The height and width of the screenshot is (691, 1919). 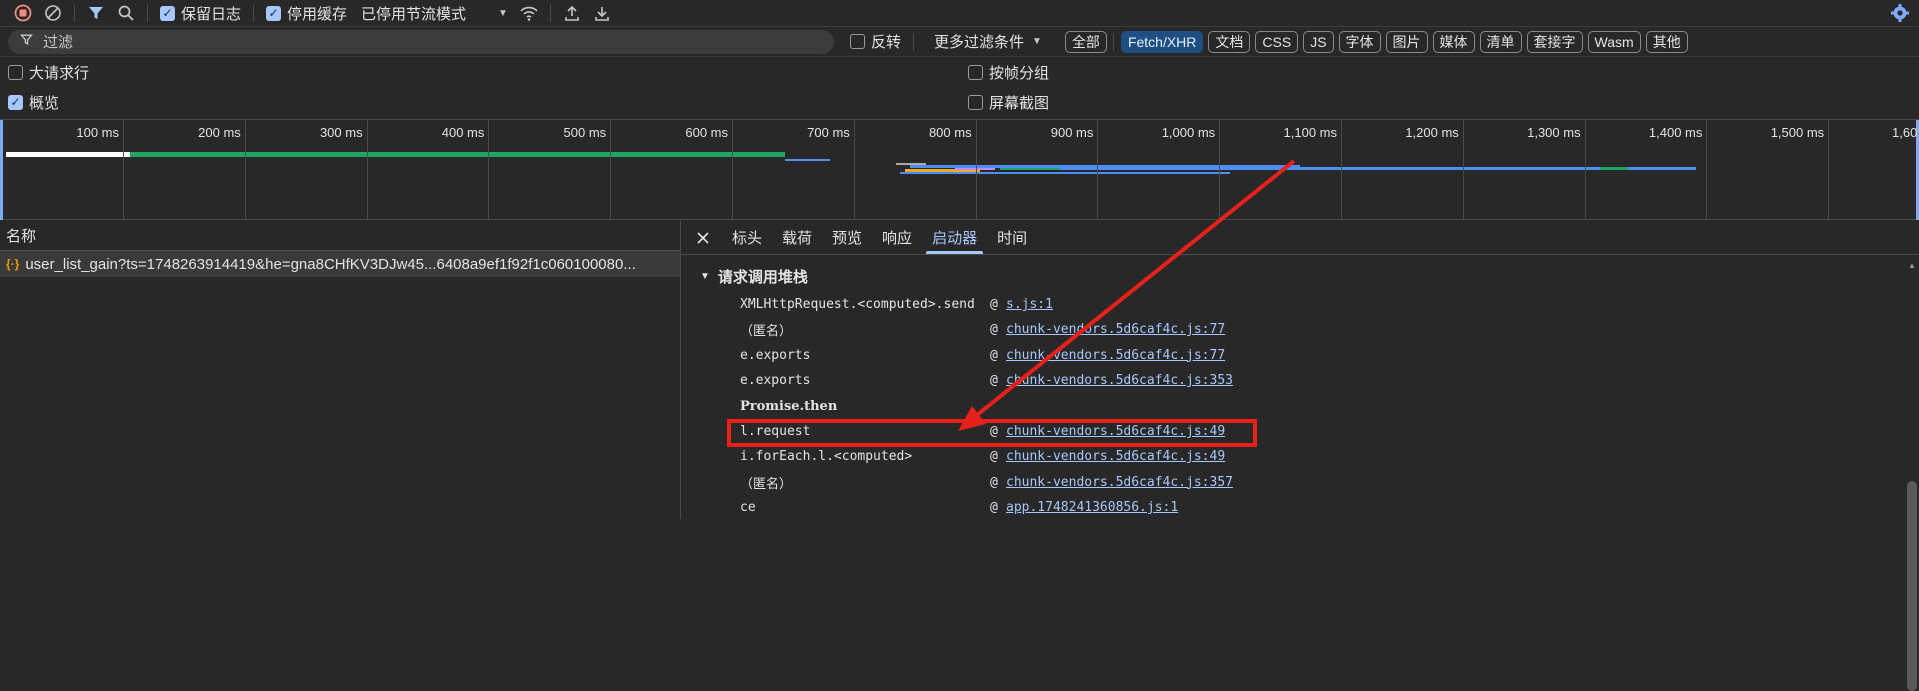 What do you see at coordinates (1, 170) in the screenshot?
I see `timeline-left-handle` at bounding box center [1, 170].